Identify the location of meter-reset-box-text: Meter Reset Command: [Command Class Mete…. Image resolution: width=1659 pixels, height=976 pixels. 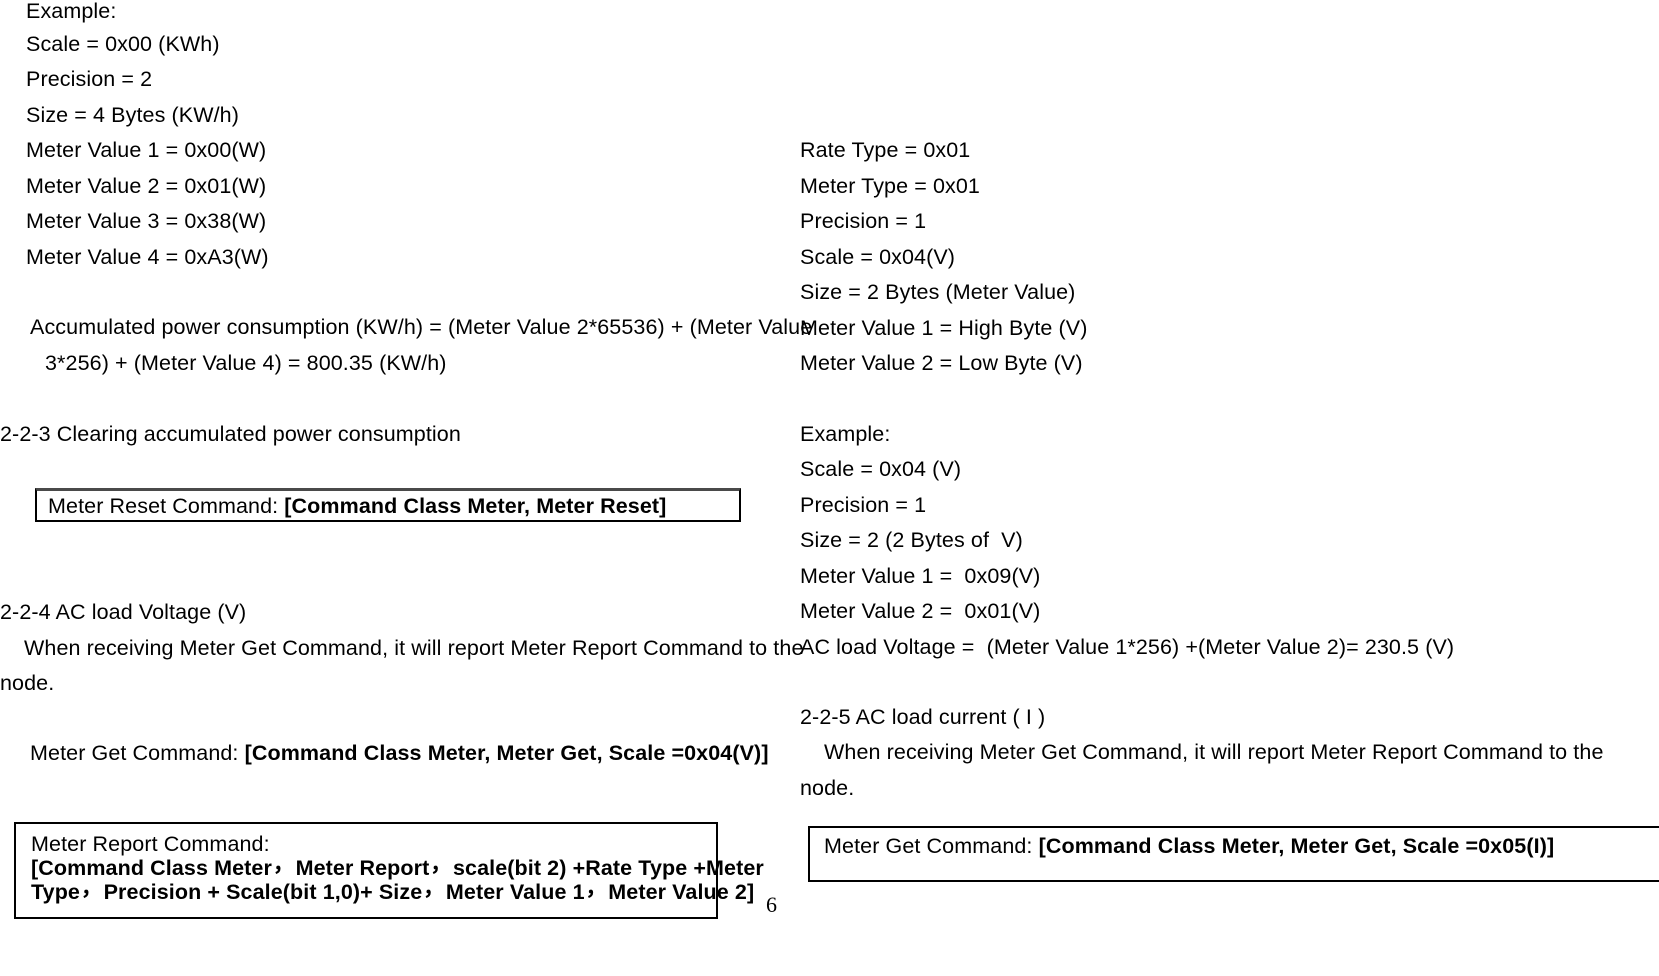
(357, 506).